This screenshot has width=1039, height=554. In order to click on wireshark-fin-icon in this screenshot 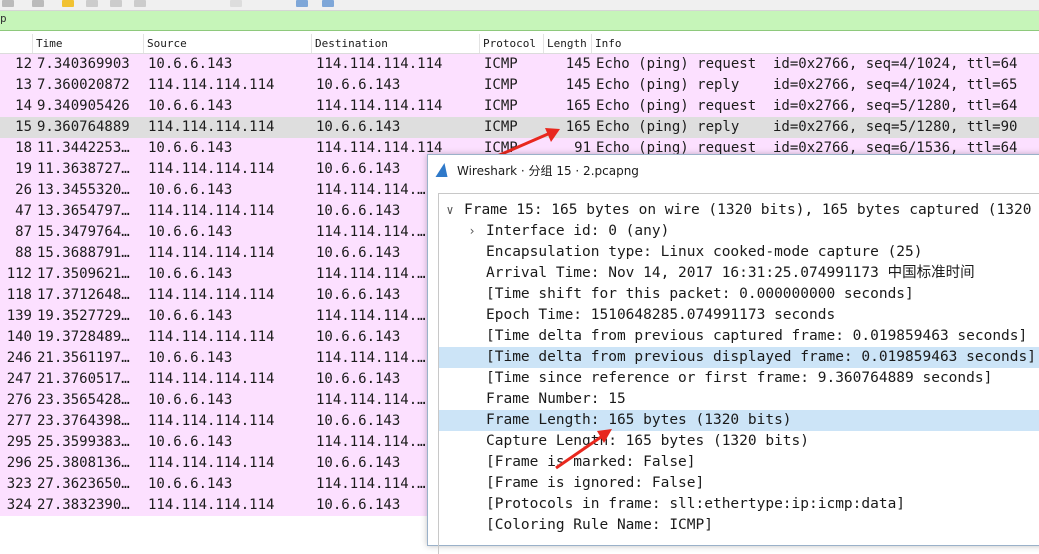, I will do `click(443, 170)`.